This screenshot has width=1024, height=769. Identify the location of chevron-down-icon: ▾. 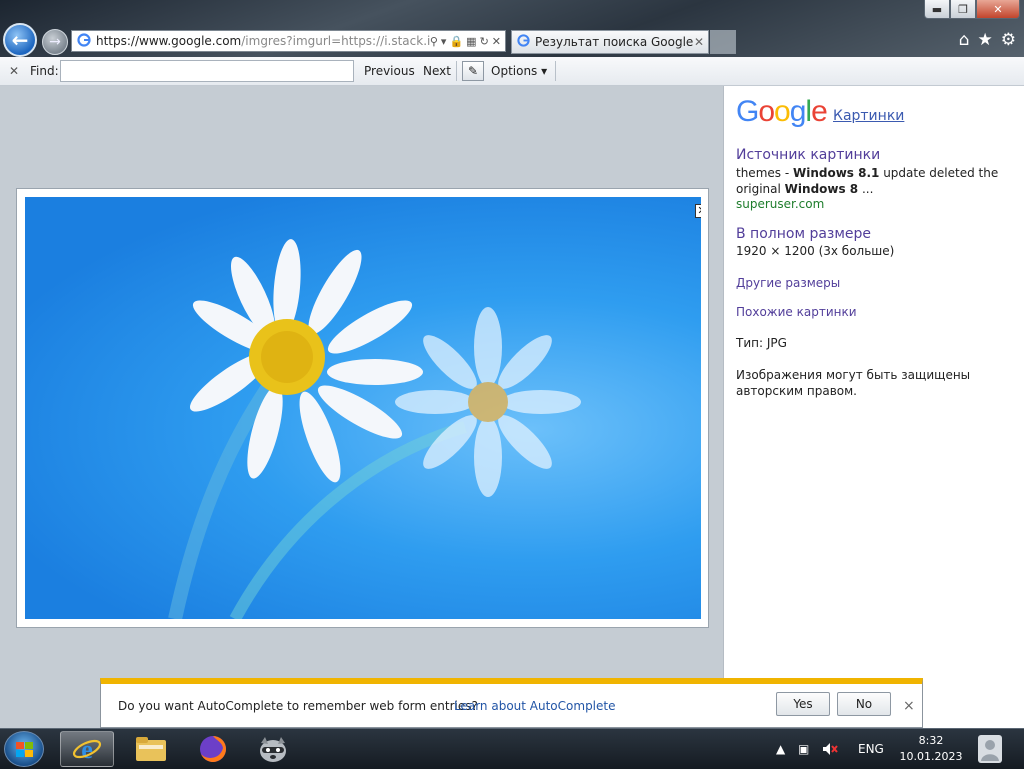
(544, 71).